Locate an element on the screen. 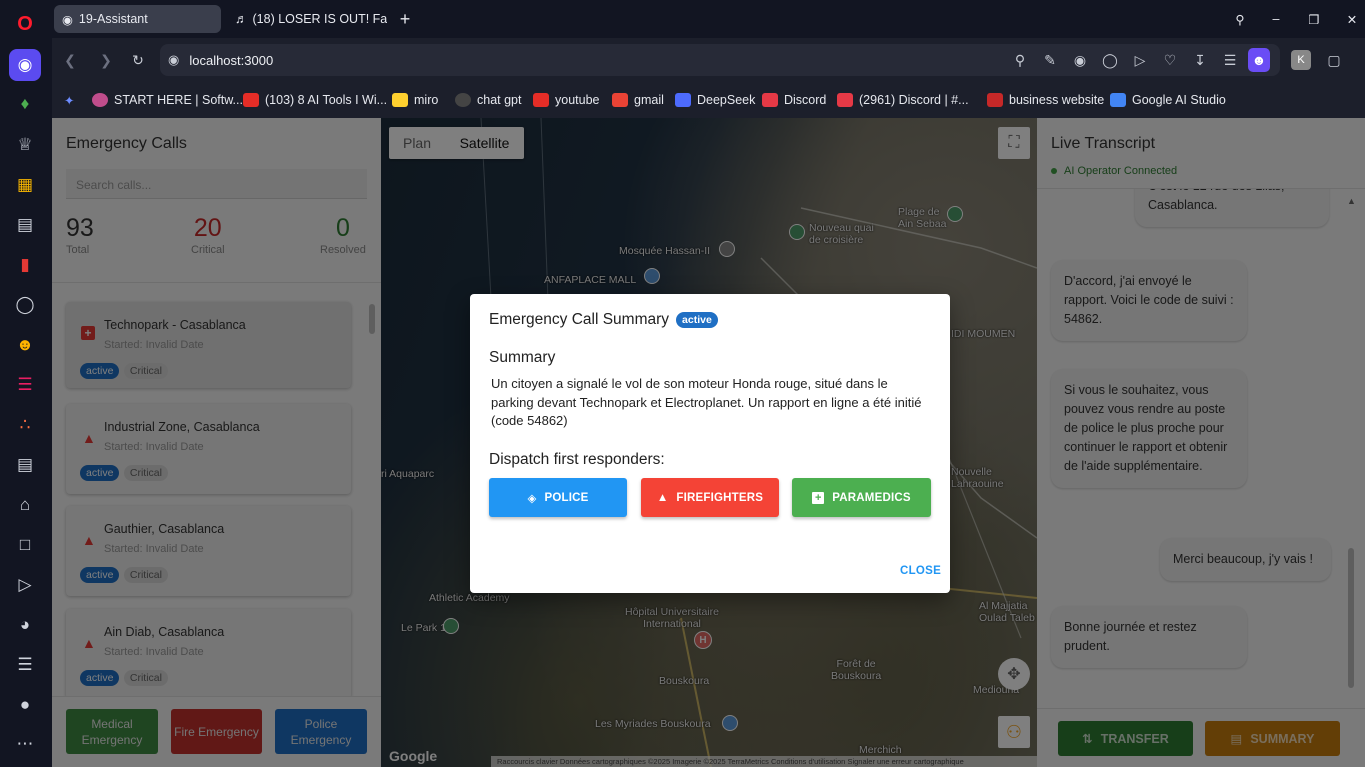  bowl-icon: ◕ is located at coordinates (25, 625).